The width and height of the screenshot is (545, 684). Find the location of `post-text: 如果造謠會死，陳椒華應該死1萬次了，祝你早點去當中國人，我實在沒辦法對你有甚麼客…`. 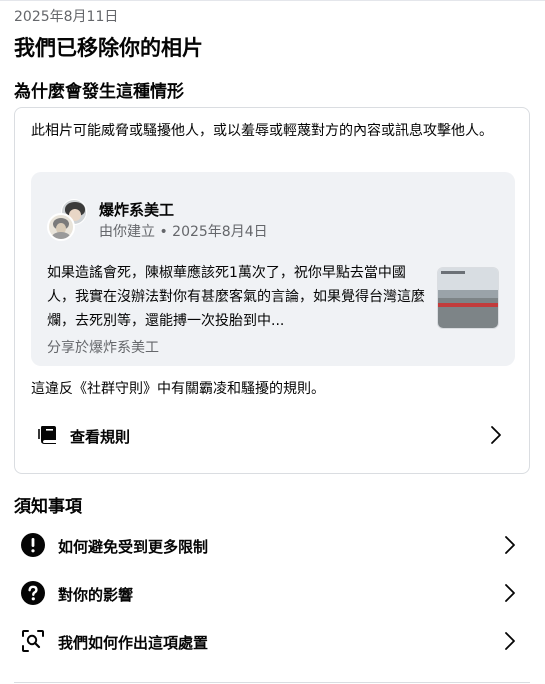

post-text: 如果造謠會死，陳椒華應該死1萬次了，祝你早點去當中國人，我實在沒辦法對你有甚麼客… is located at coordinates (236, 297).